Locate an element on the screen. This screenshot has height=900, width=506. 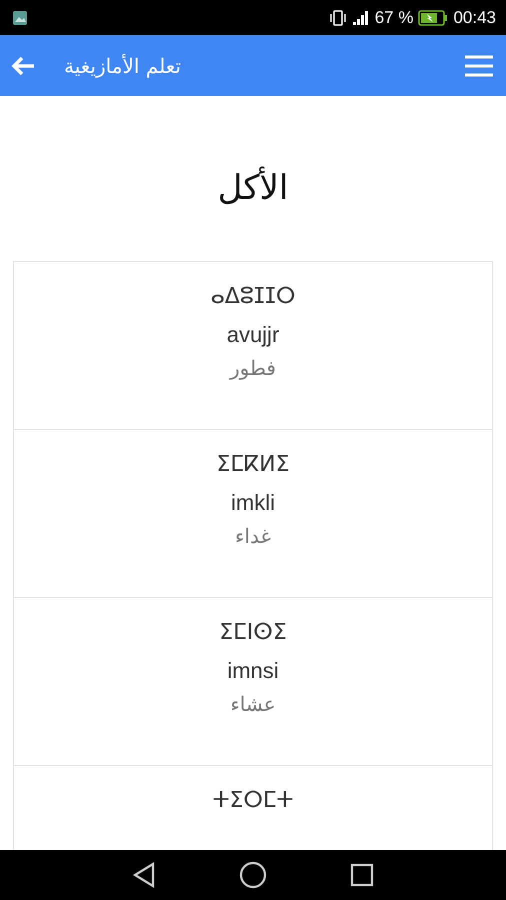
battery-charging-icon is located at coordinates (433, 18).